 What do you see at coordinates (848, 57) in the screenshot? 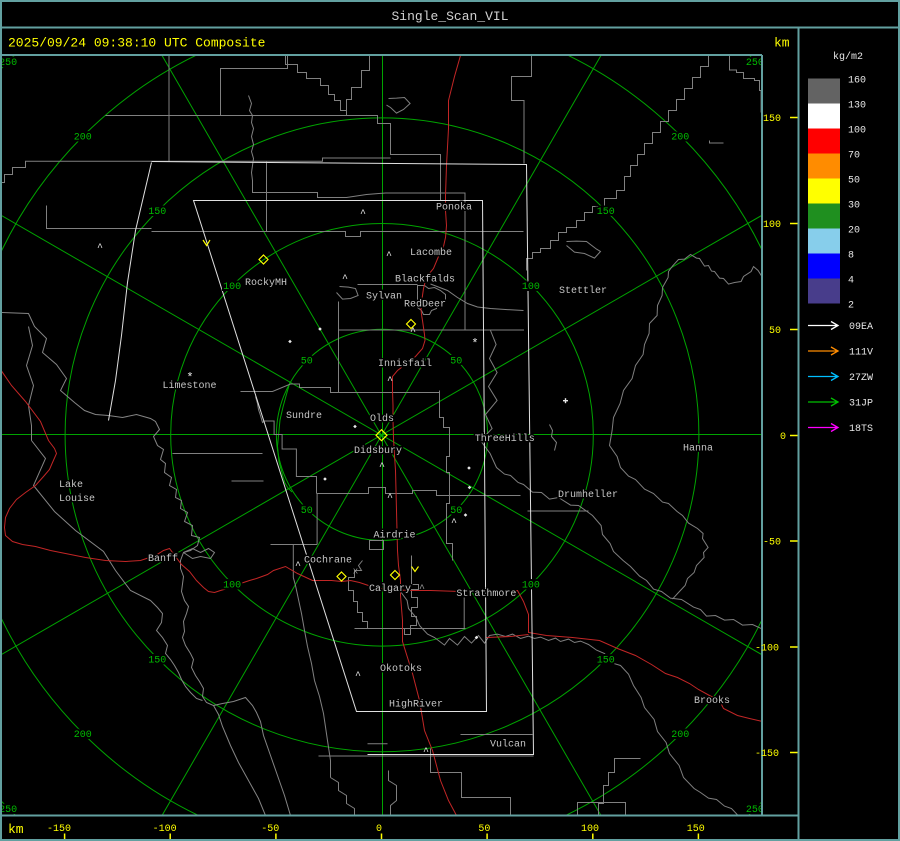
I see `svg-text: kg/m2` at bounding box center [848, 57].